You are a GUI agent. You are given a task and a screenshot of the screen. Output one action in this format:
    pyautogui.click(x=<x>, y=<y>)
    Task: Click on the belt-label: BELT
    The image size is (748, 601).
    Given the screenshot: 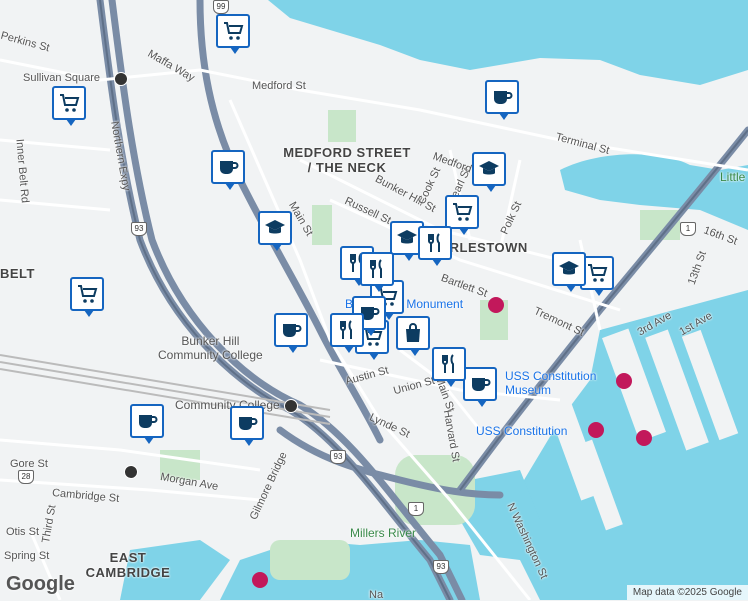 What is the action you would take?
    pyautogui.click(x=17, y=273)
    